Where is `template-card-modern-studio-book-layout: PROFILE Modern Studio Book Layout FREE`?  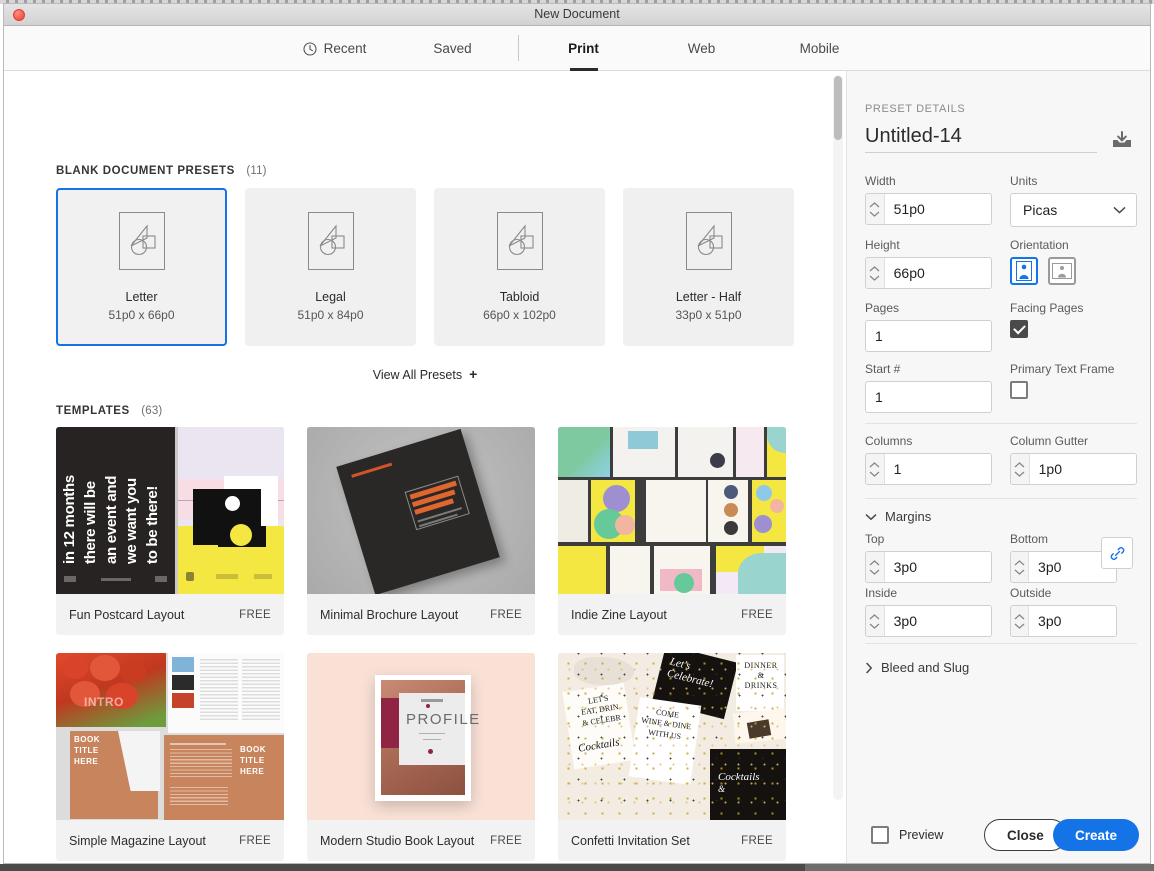
template-card-modern-studio-book-layout: PROFILE Modern Studio Book Layout FREE is located at coordinates (421, 757).